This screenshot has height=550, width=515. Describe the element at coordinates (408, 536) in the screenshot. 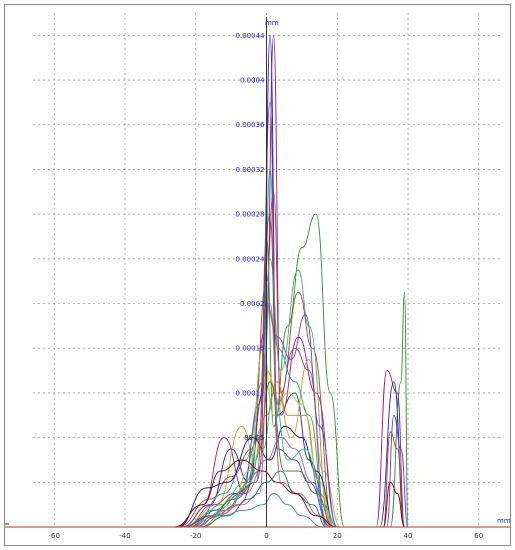

I see `x-tick-label: 40` at that location.